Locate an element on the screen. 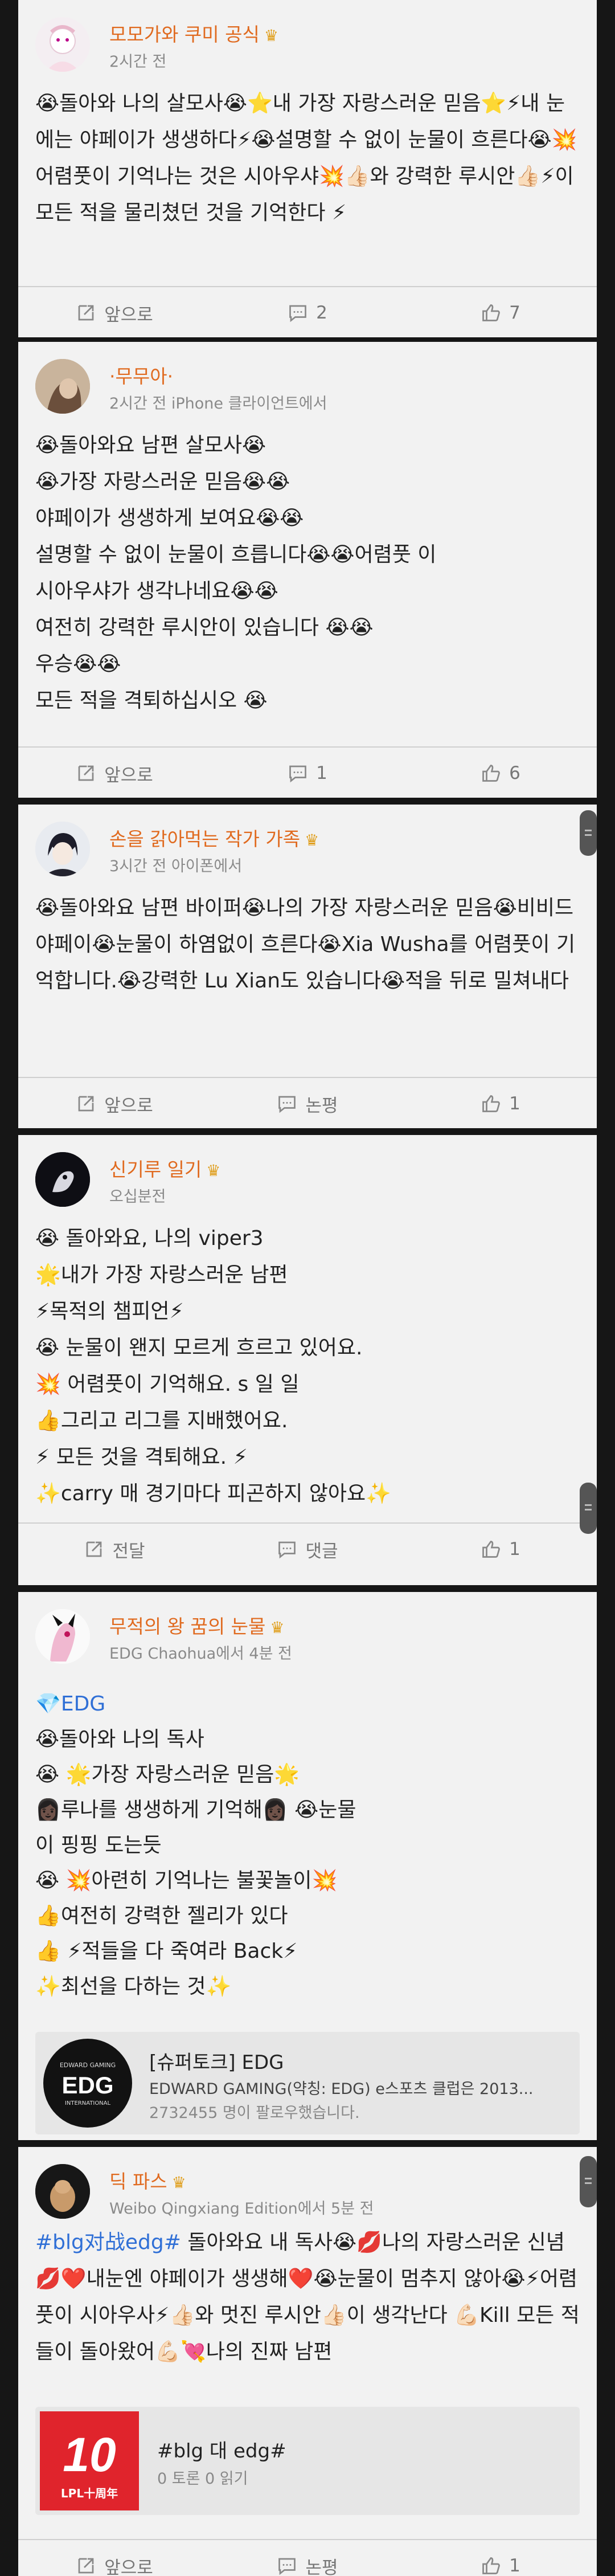  forward-label: 전달 is located at coordinates (128, 1552).